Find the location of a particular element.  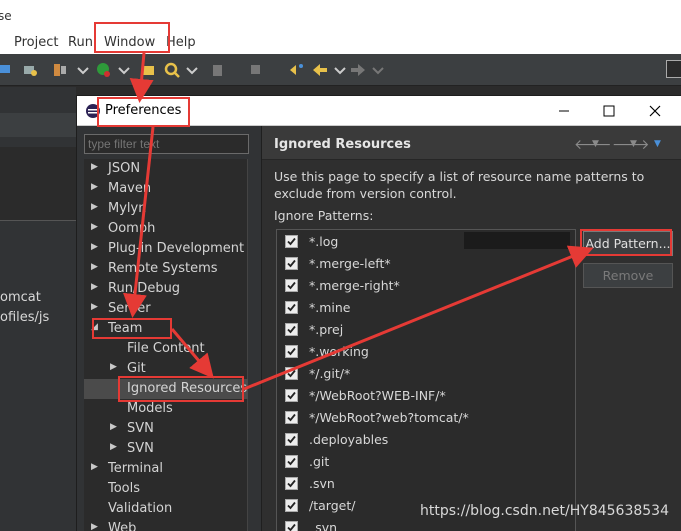

tree-item-label: SVN is located at coordinates (140, 428).